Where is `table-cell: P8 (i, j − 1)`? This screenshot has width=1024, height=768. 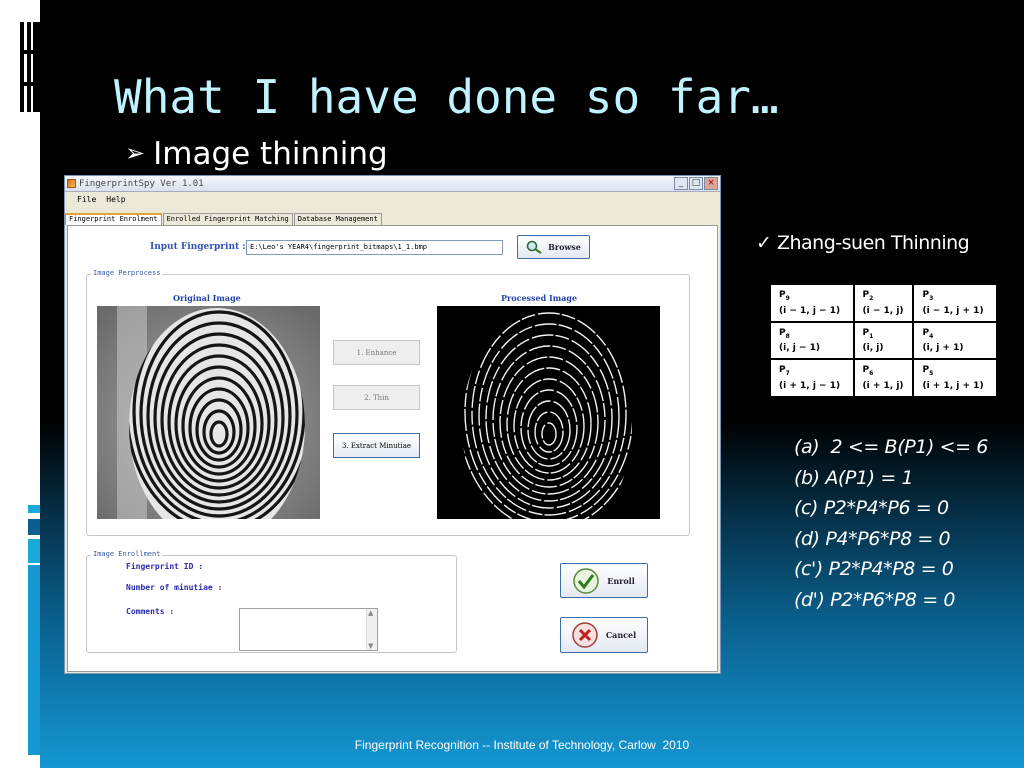 table-cell: P8 (i, j − 1) is located at coordinates (812, 340).